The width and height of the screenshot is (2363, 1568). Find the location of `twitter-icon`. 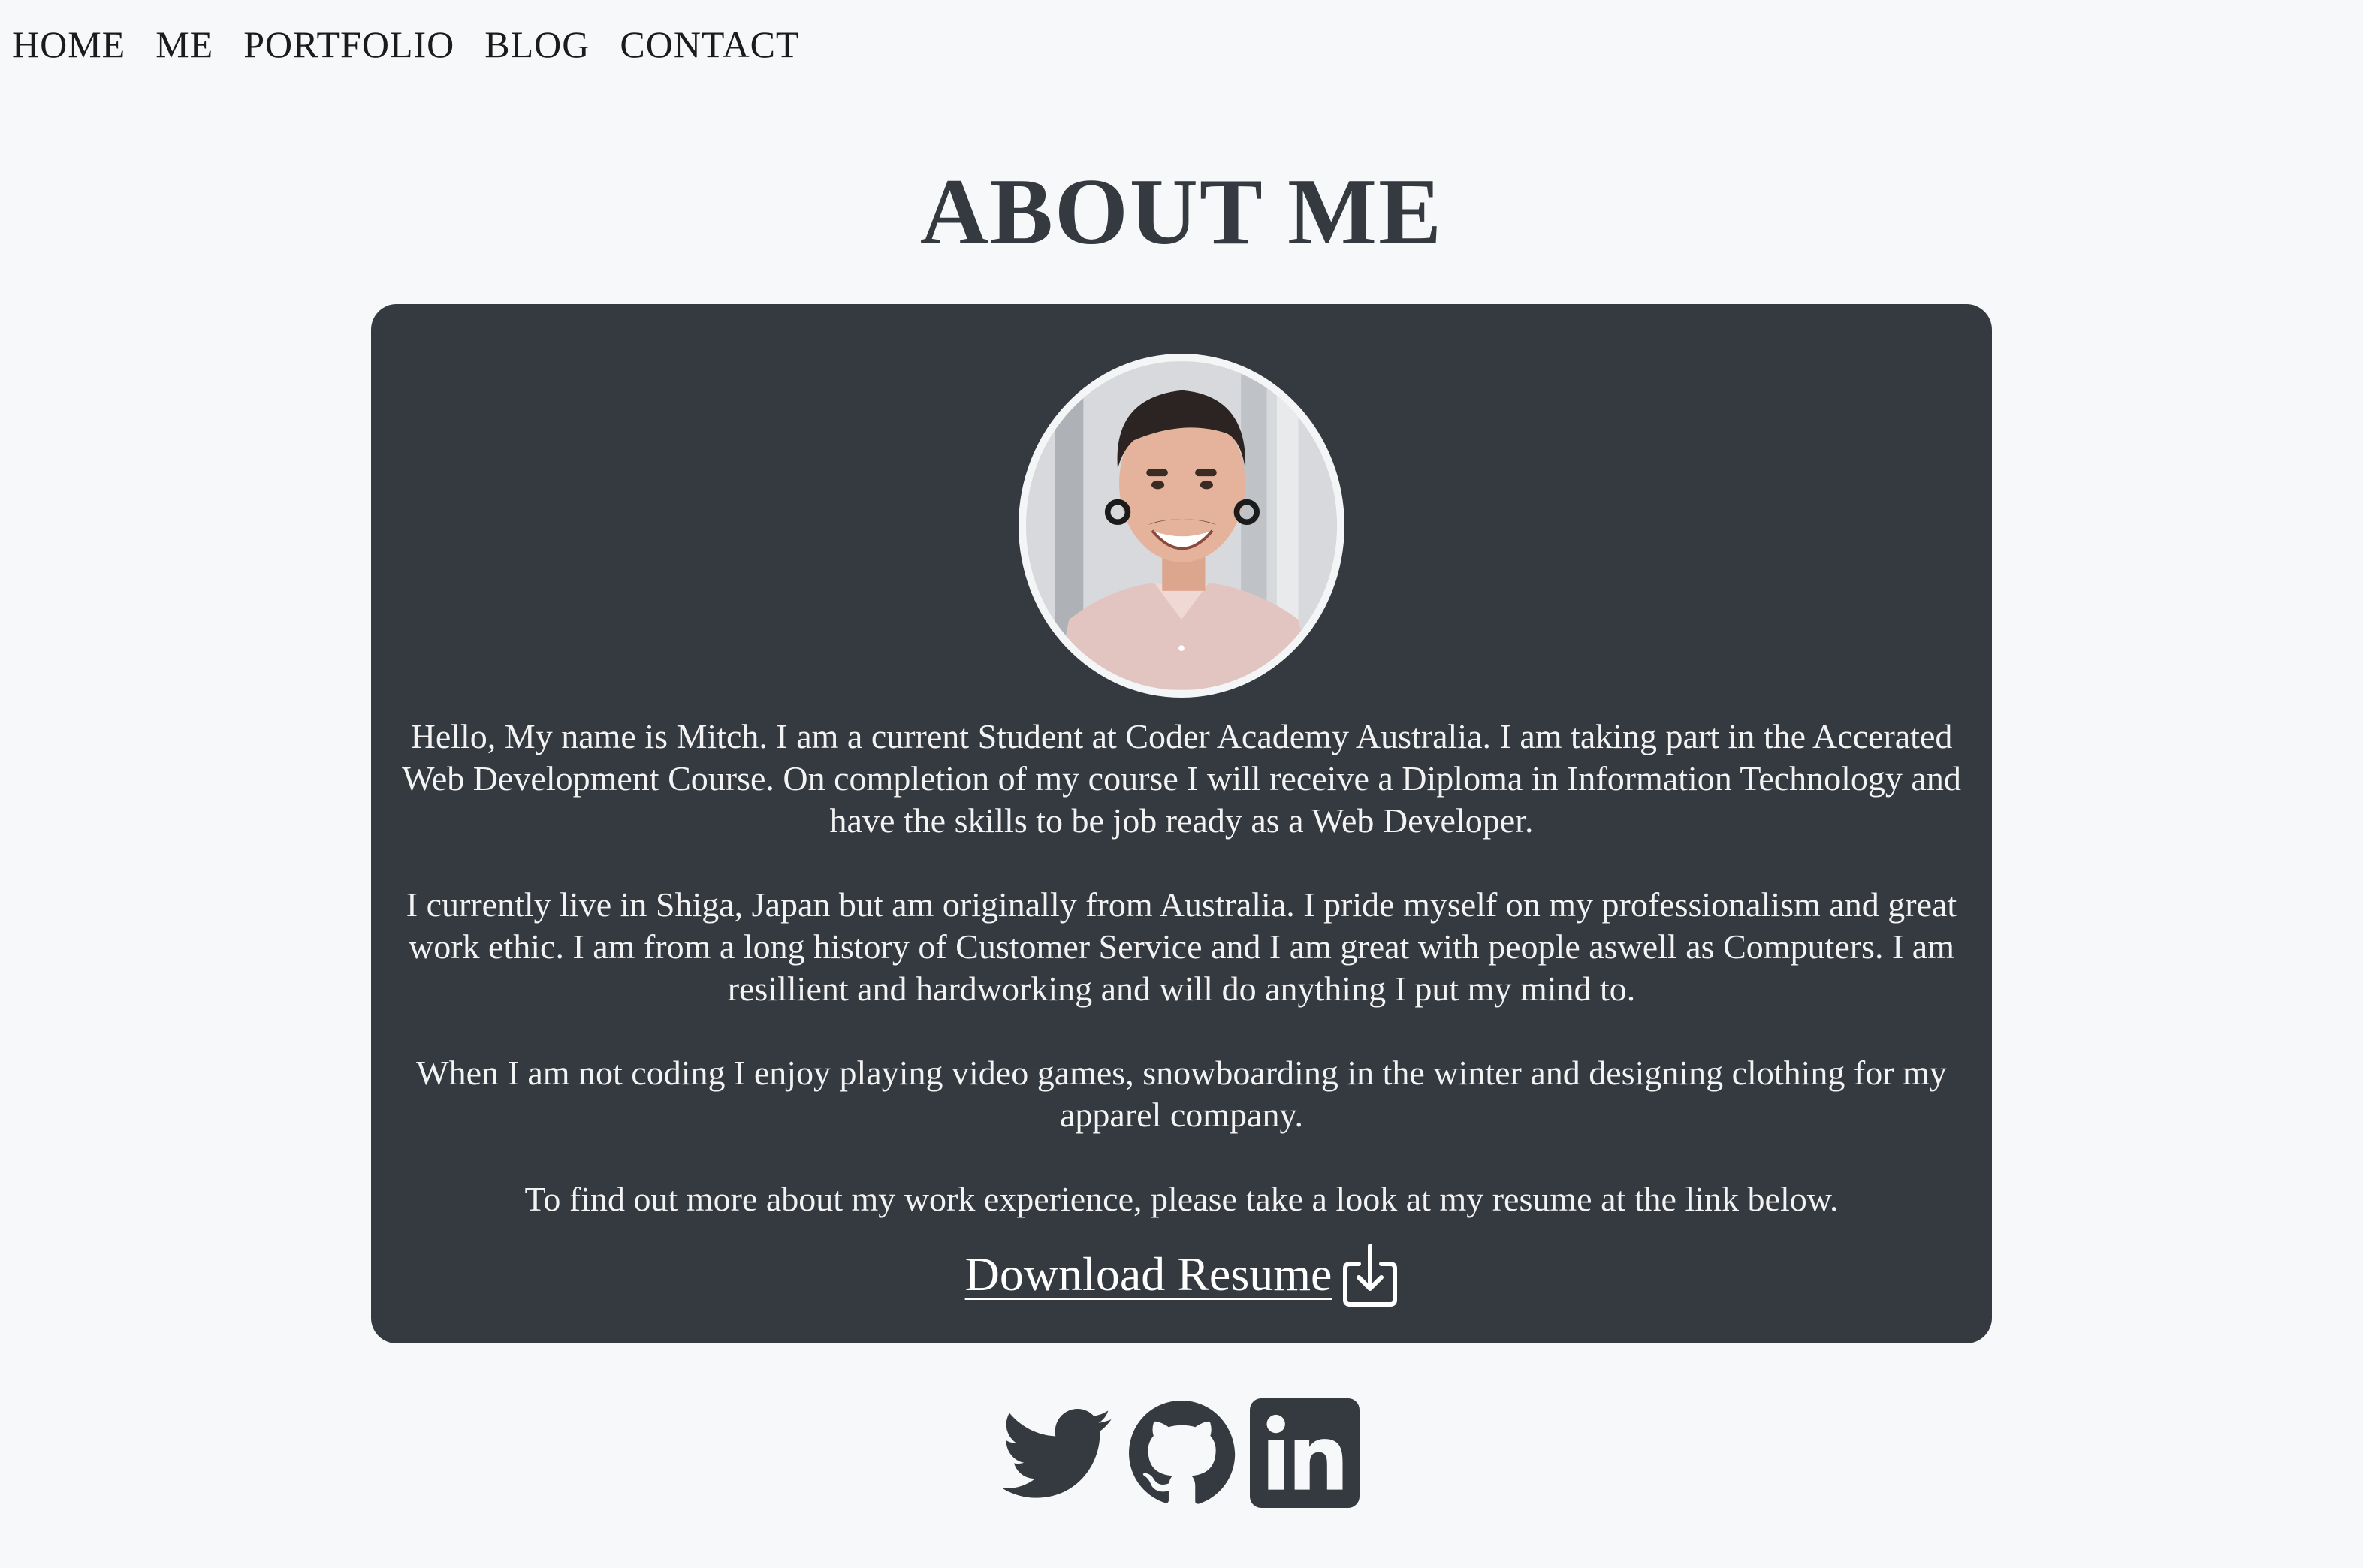

twitter-icon is located at coordinates (1058, 1453).